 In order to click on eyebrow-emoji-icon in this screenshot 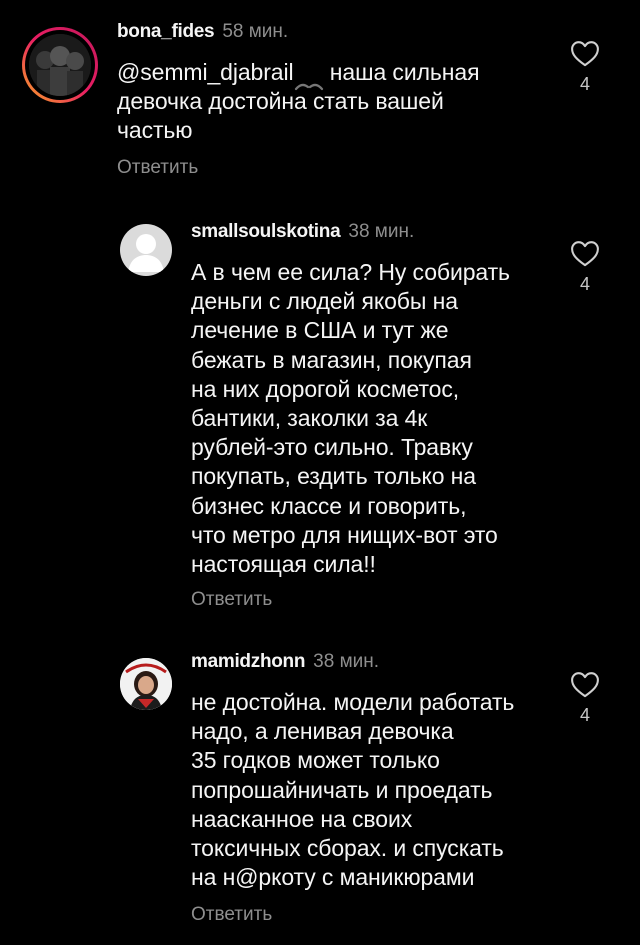, I will do `click(309, 80)`.